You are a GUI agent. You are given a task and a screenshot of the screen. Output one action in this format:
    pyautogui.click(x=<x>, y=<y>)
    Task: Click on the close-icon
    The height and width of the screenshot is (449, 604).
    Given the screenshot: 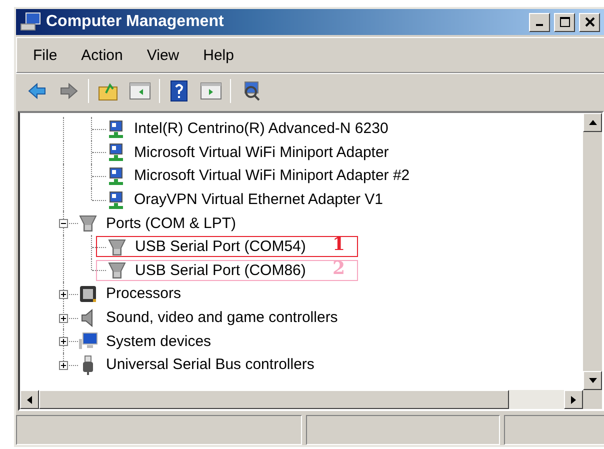 What is the action you would take?
    pyautogui.click(x=589, y=22)
    